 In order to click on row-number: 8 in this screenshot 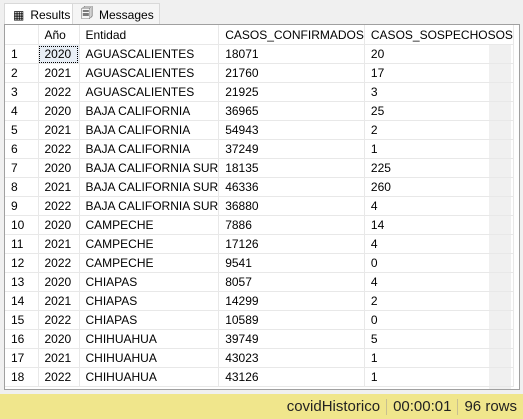, I will do `click(22, 187)`.